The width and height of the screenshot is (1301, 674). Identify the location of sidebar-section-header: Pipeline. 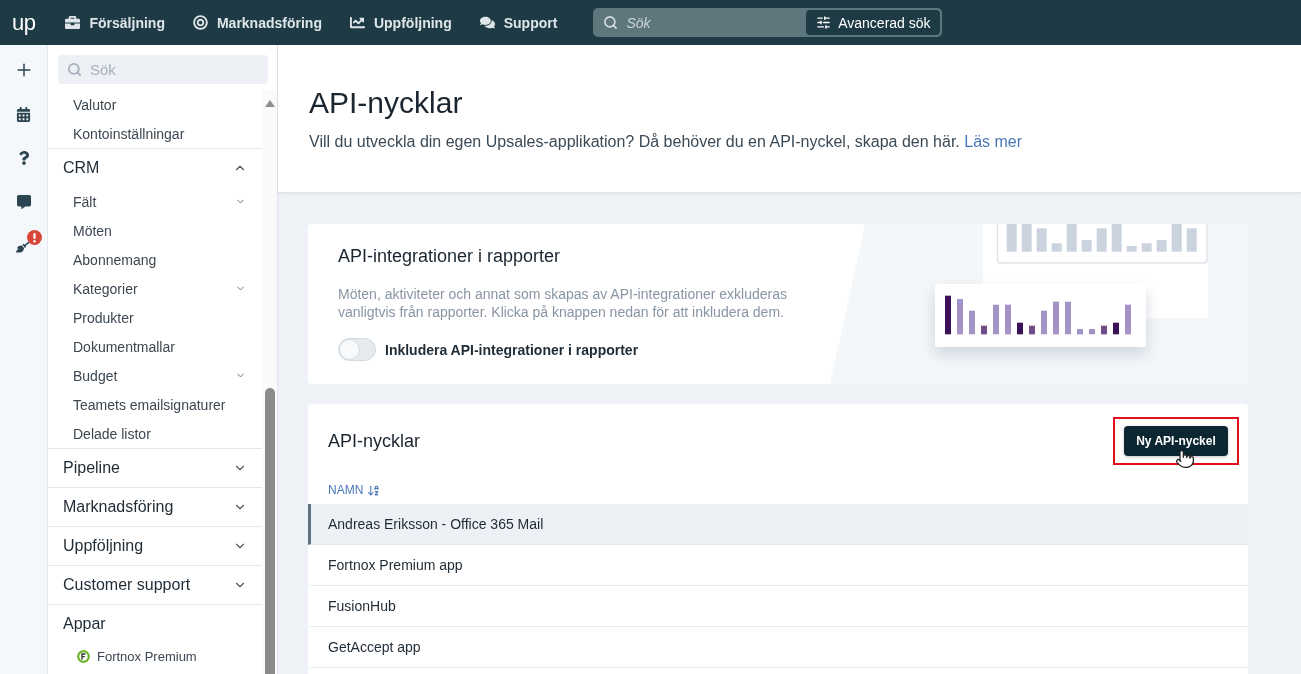
(155, 468).